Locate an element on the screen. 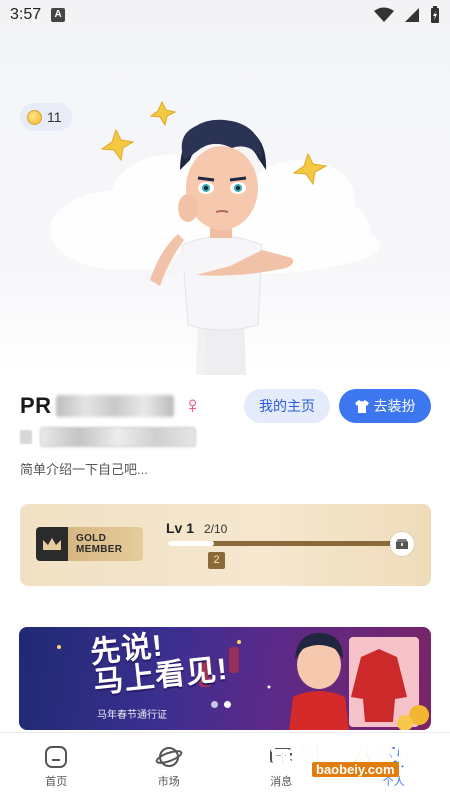 The height and width of the screenshot is (800, 450). crown-icon is located at coordinates (52, 544).